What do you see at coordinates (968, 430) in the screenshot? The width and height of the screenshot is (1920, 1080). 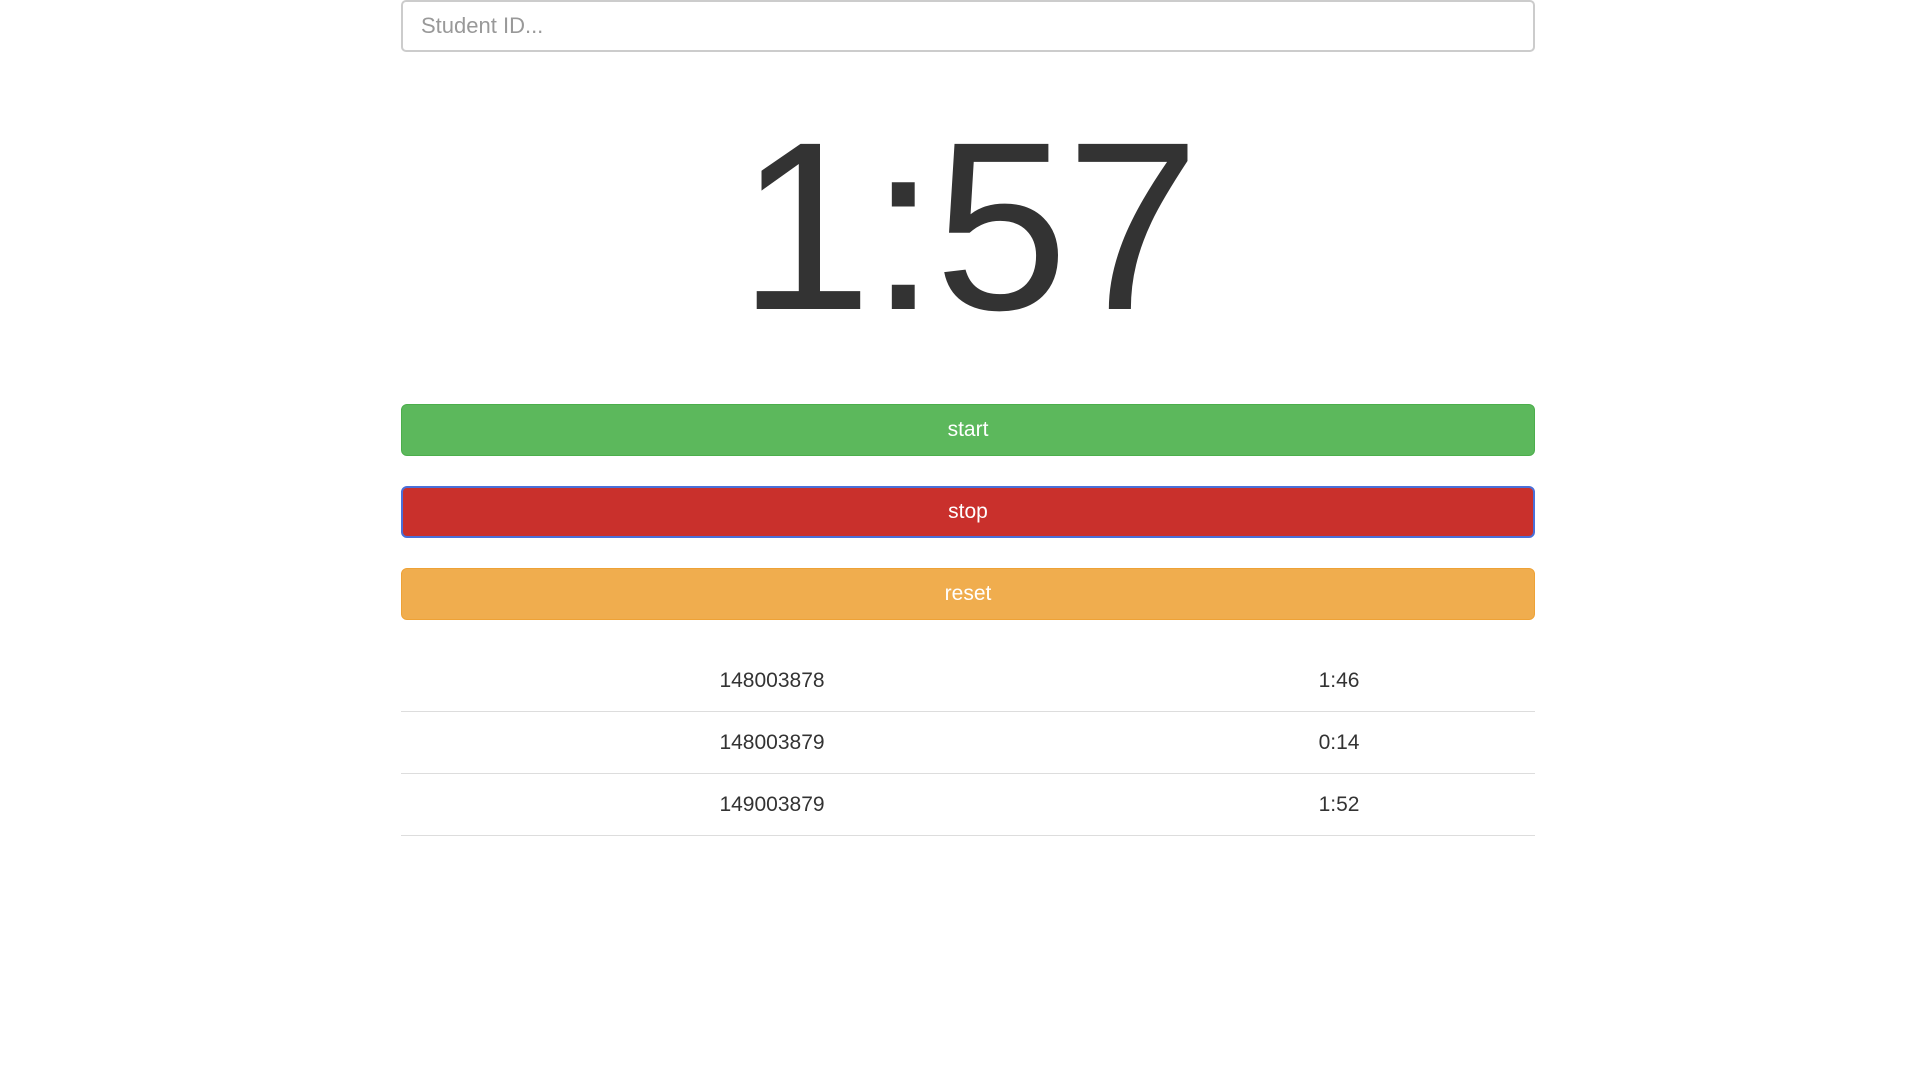 I see `start-button: start` at bounding box center [968, 430].